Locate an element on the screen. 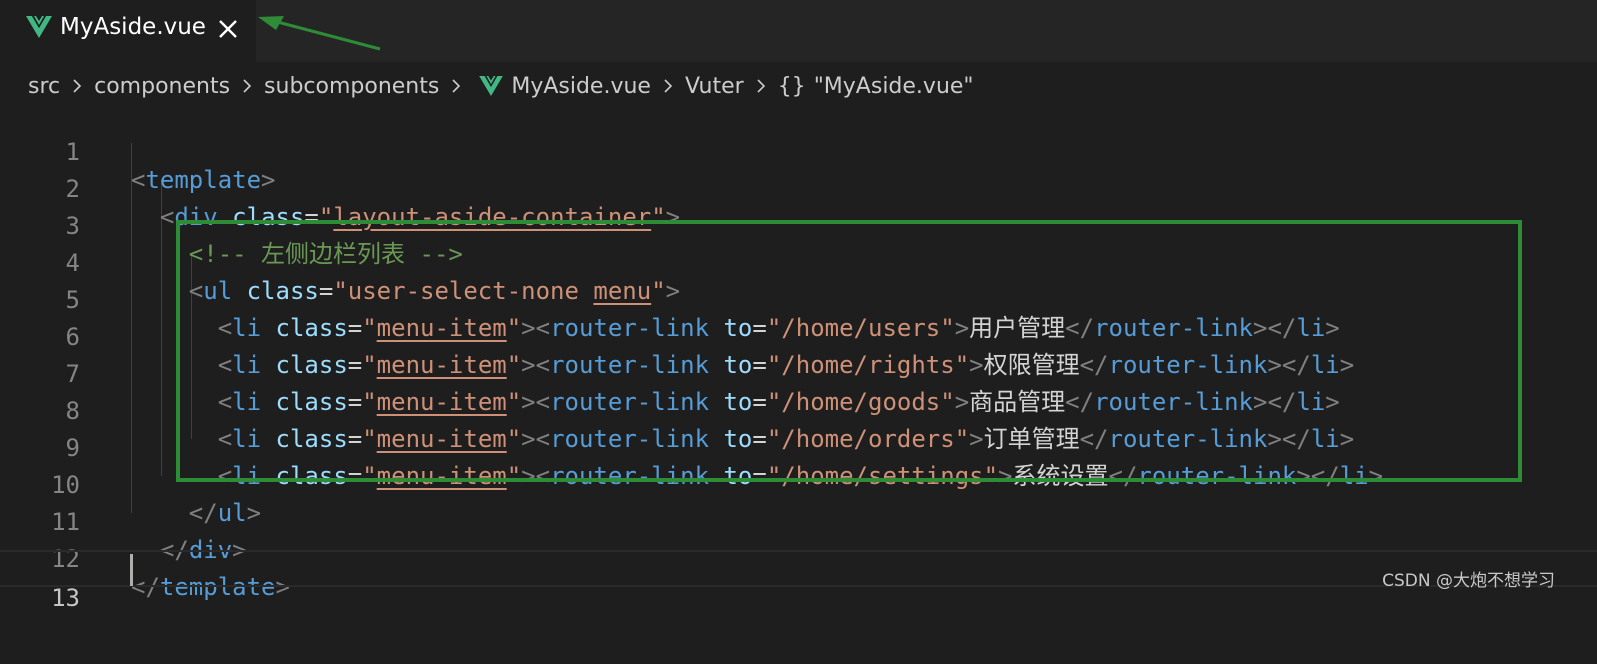 The height and width of the screenshot is (664, 1597). breadcrumb-item-symbol: "MyAside.vue" is located at coordinates (894, 86).